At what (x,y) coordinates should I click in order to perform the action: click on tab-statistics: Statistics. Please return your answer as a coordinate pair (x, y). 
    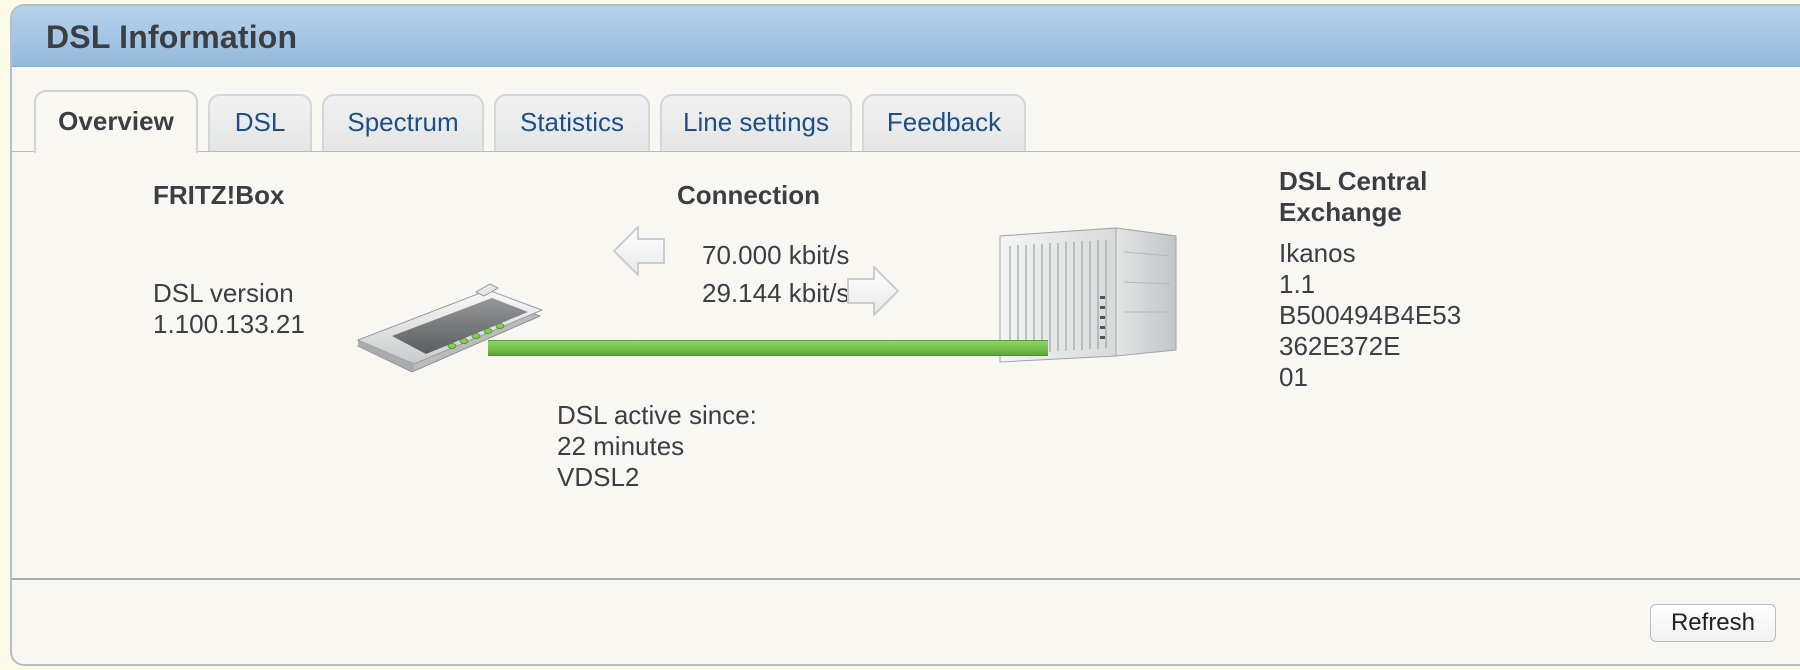
    Looking at the image, I should click on (572, 122).